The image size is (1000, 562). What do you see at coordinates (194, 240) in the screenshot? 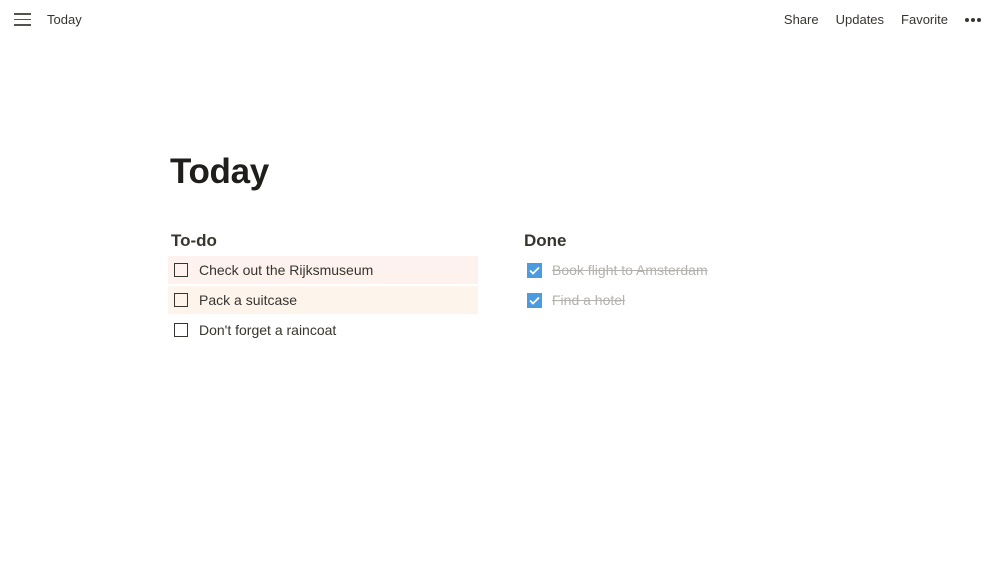
I see `todo-heading: To-do` at bounding box center [194, 240].